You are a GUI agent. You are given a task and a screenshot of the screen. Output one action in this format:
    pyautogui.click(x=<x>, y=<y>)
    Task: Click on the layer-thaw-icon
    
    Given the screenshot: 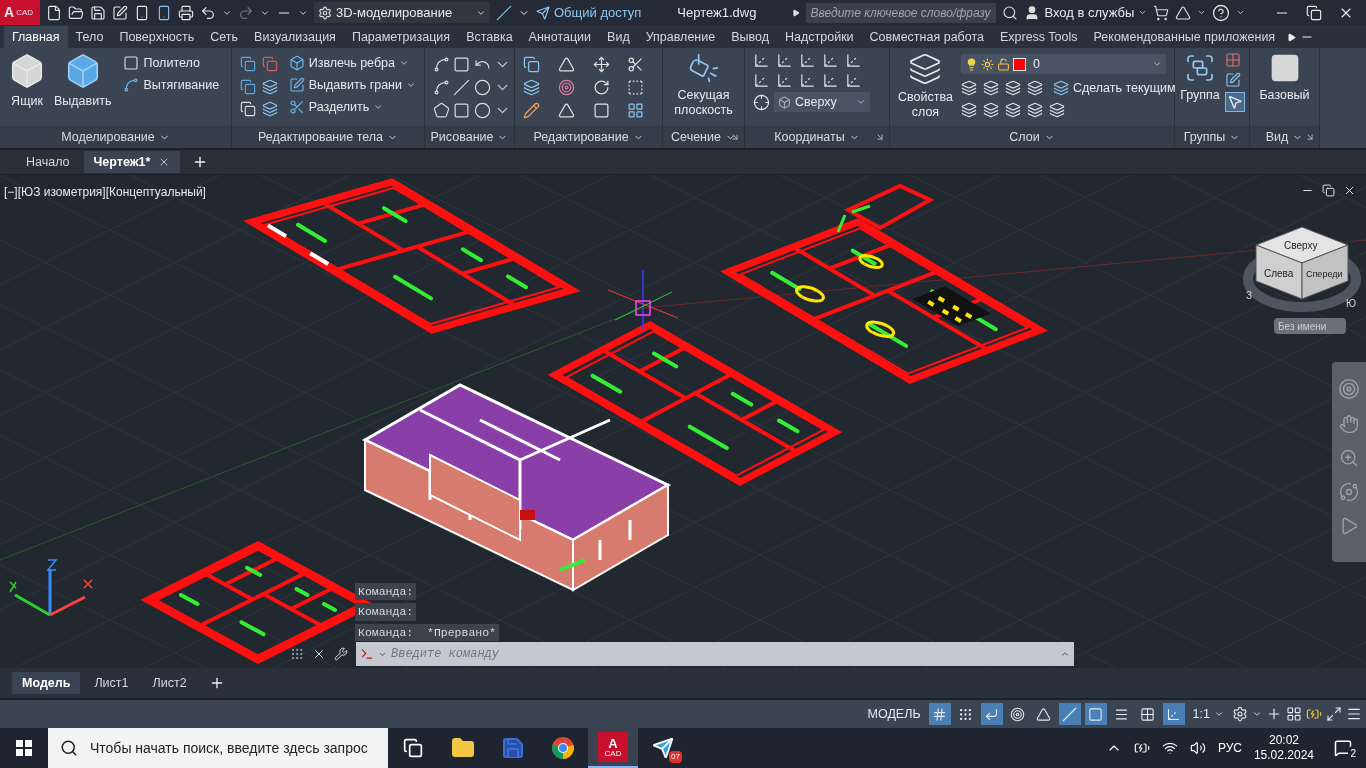 What is the action you would take?
    pyautogui.click(x=1012, y=110)
    